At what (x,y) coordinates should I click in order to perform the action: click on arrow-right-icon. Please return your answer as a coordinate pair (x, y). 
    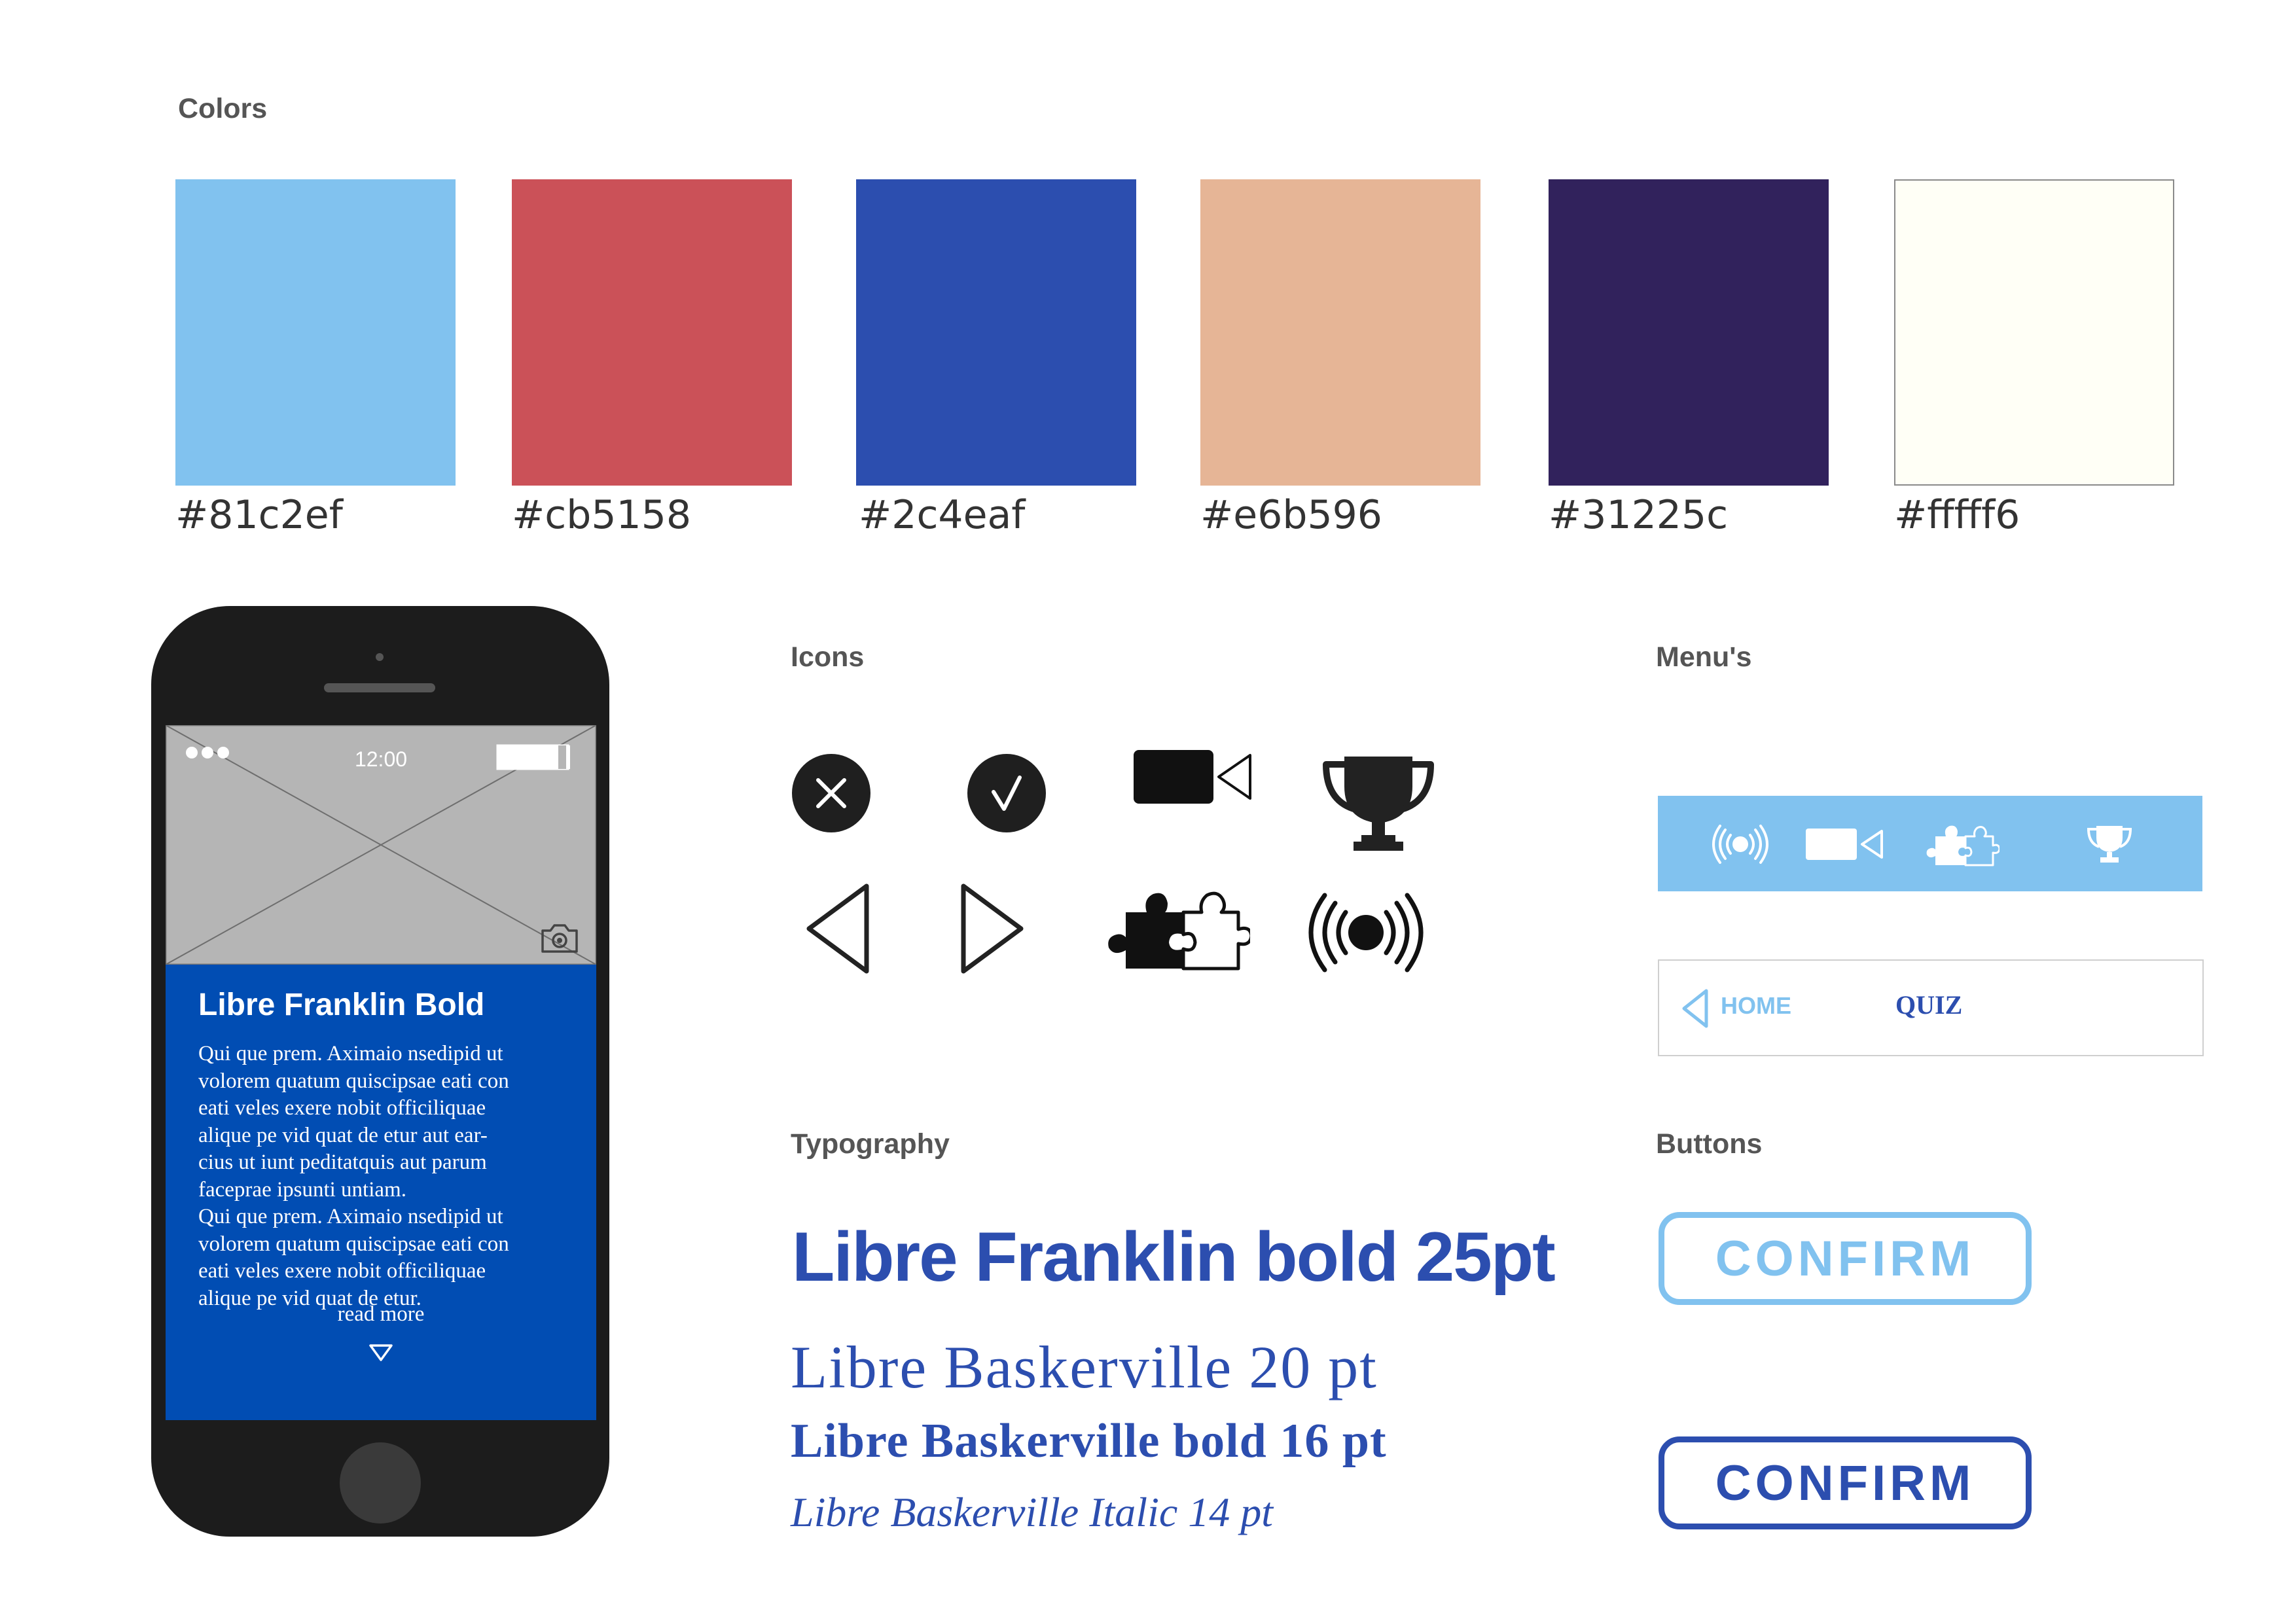
    Looking at the image, I should click on (992, 928).